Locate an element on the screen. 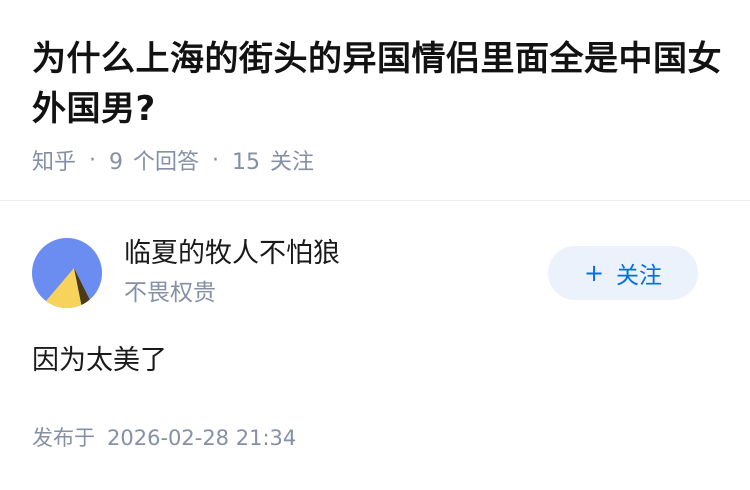 This screenshot has height=490, width=750. follow-button: + 关注 is located at coordinates (623, 273).